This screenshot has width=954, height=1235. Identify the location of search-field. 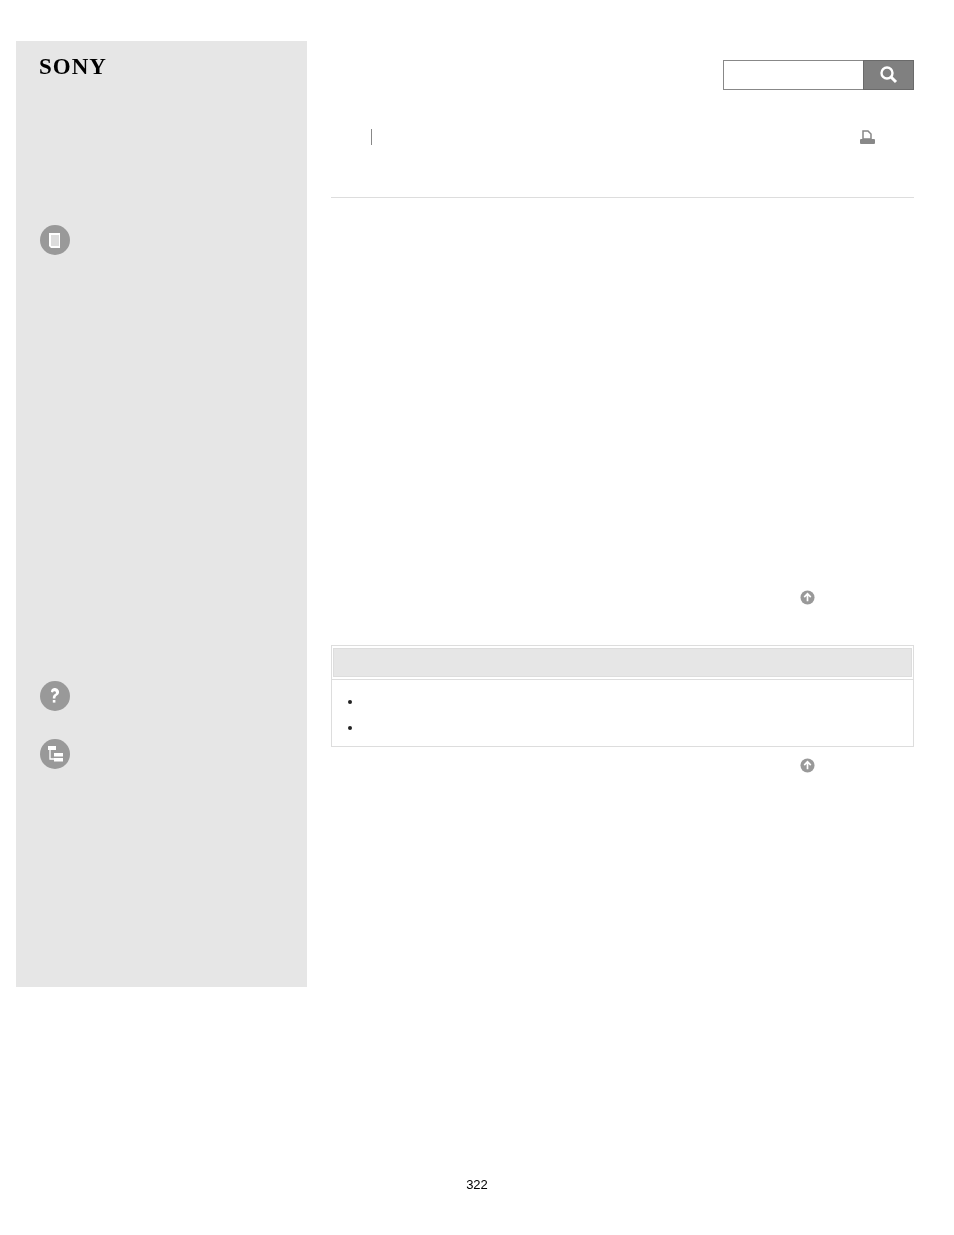
(793, 75).